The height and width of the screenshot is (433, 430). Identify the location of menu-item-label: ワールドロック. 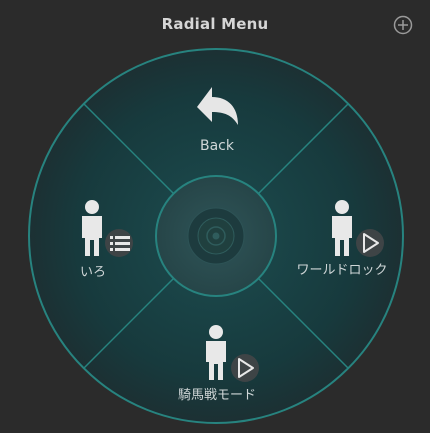
(341, 270).